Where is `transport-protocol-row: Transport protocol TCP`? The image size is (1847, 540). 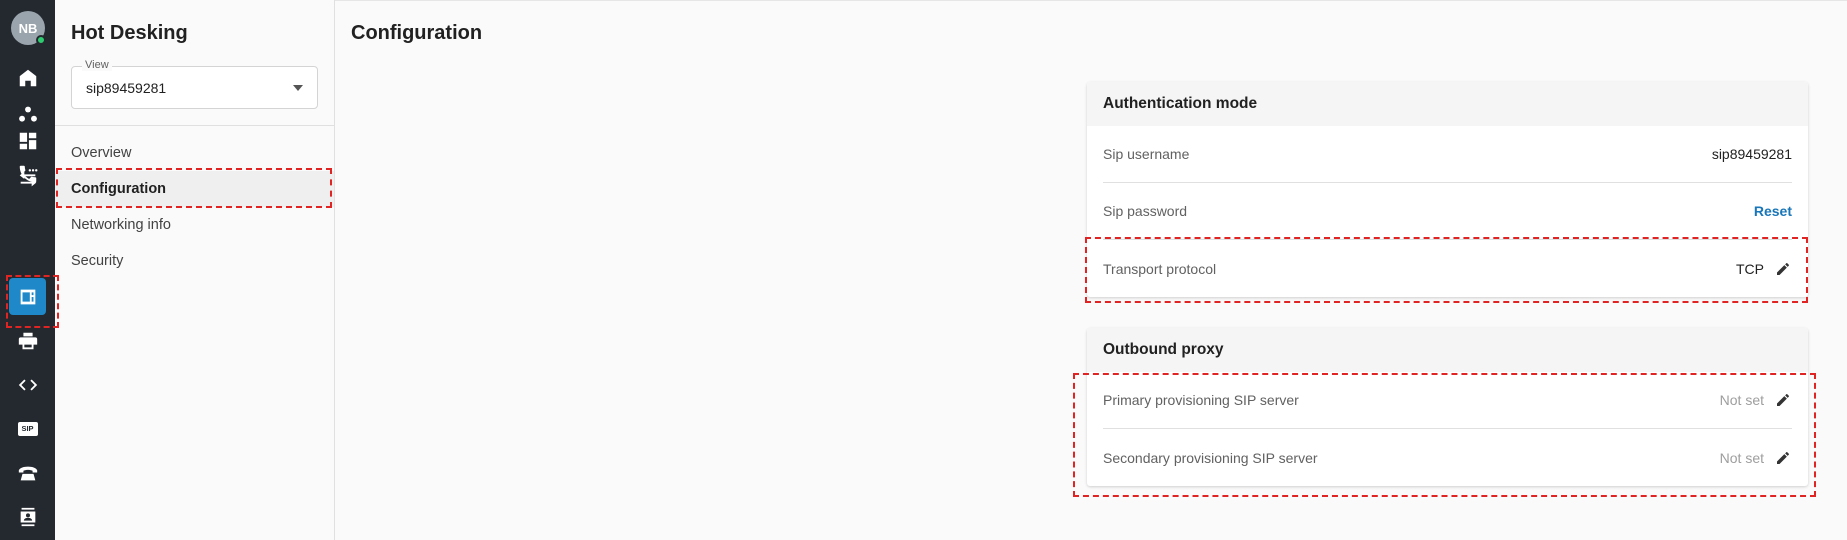 transport-protocol-row: Transport protocol TCP is located at coordinates (1447, 268).